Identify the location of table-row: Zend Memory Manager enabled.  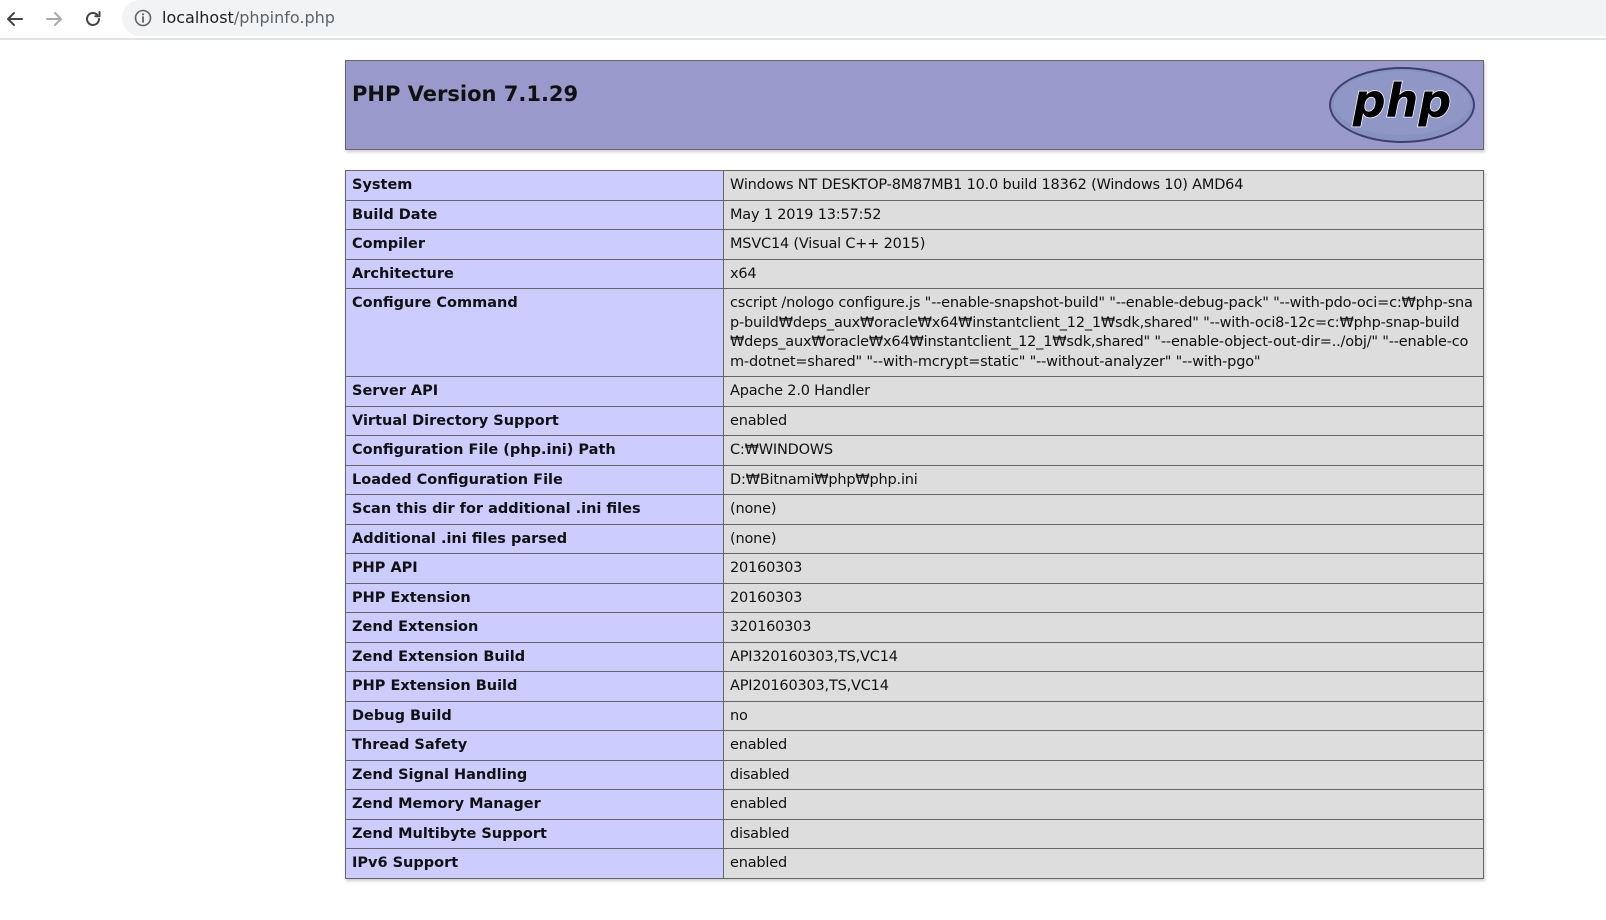
(914, 804).